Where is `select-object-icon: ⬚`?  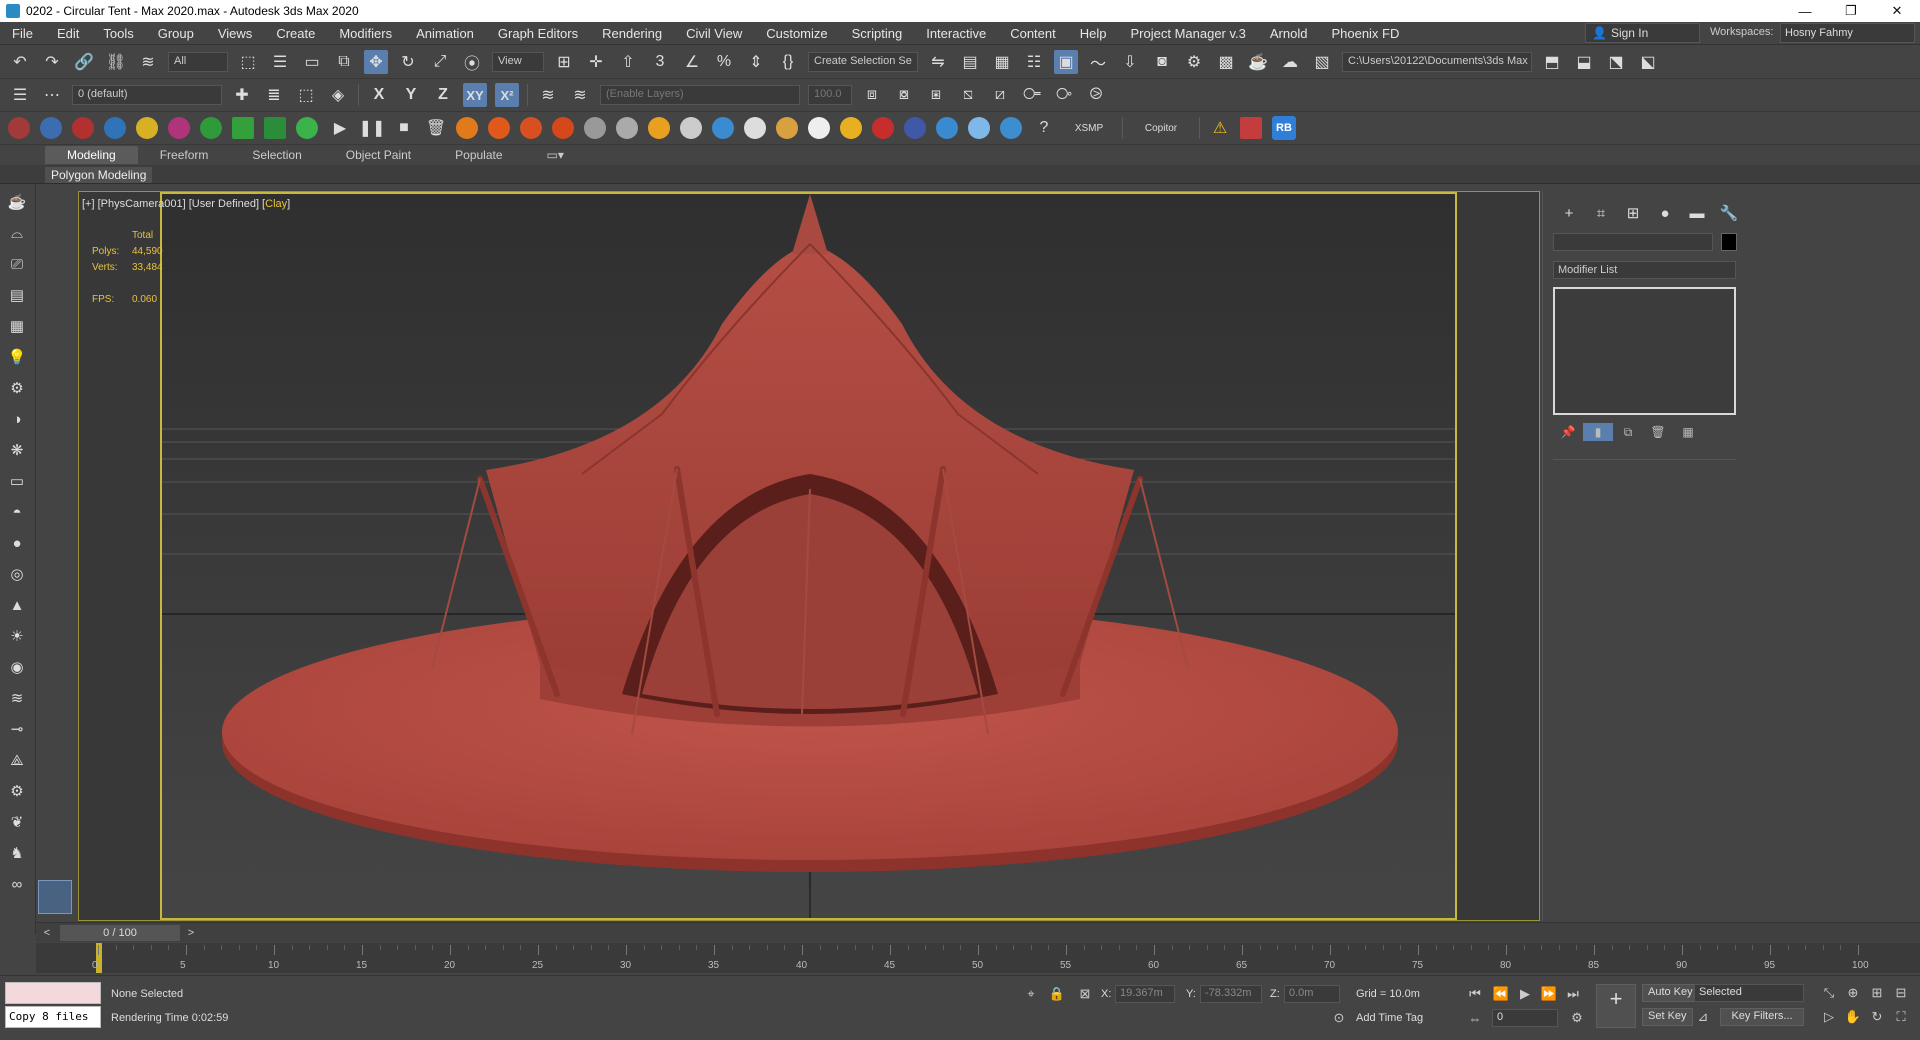
select-object-icon: ⬚ is located at coordinates (248, 62).